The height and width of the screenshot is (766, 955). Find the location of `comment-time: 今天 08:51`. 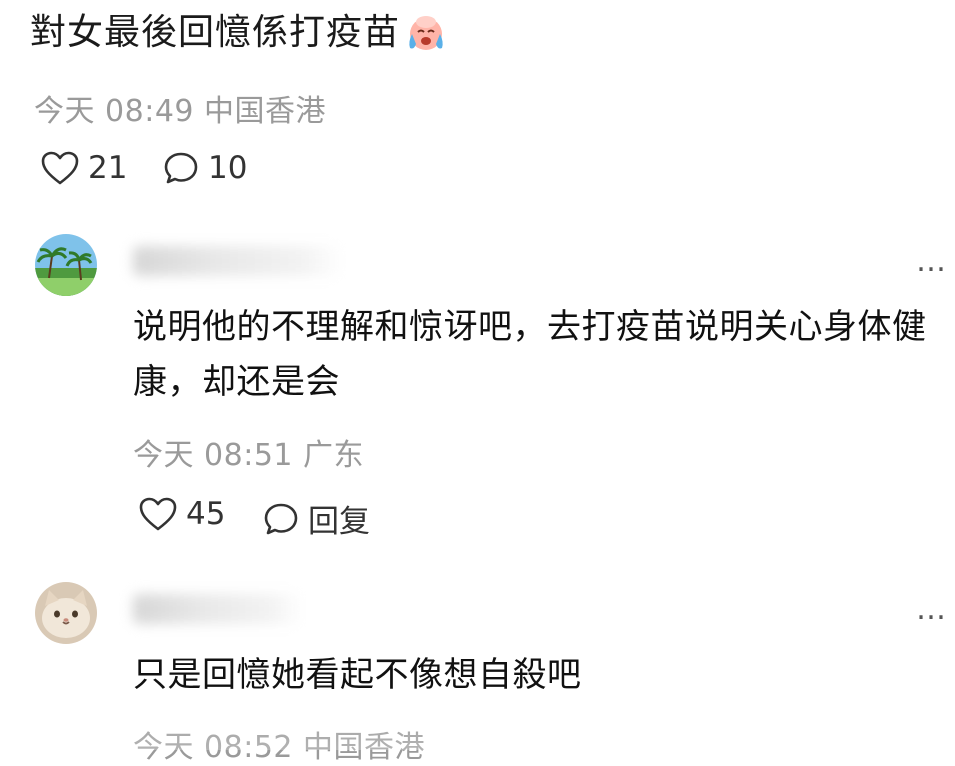

comment-time: 今天 08:51 is located at coordinates (213, 455).